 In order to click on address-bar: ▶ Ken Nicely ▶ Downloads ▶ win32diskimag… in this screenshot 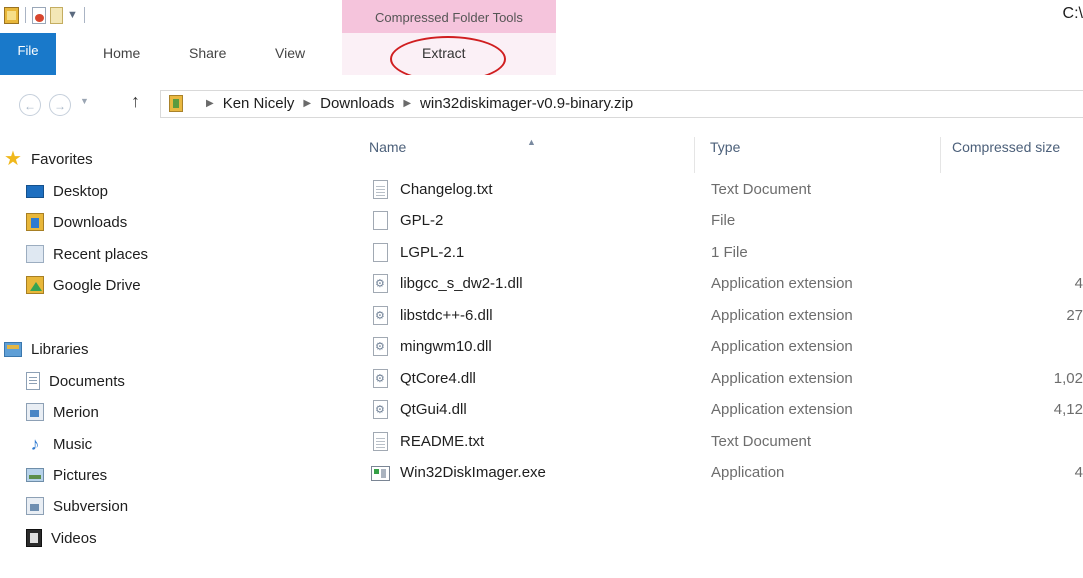, I will do `click(621, 104)`.